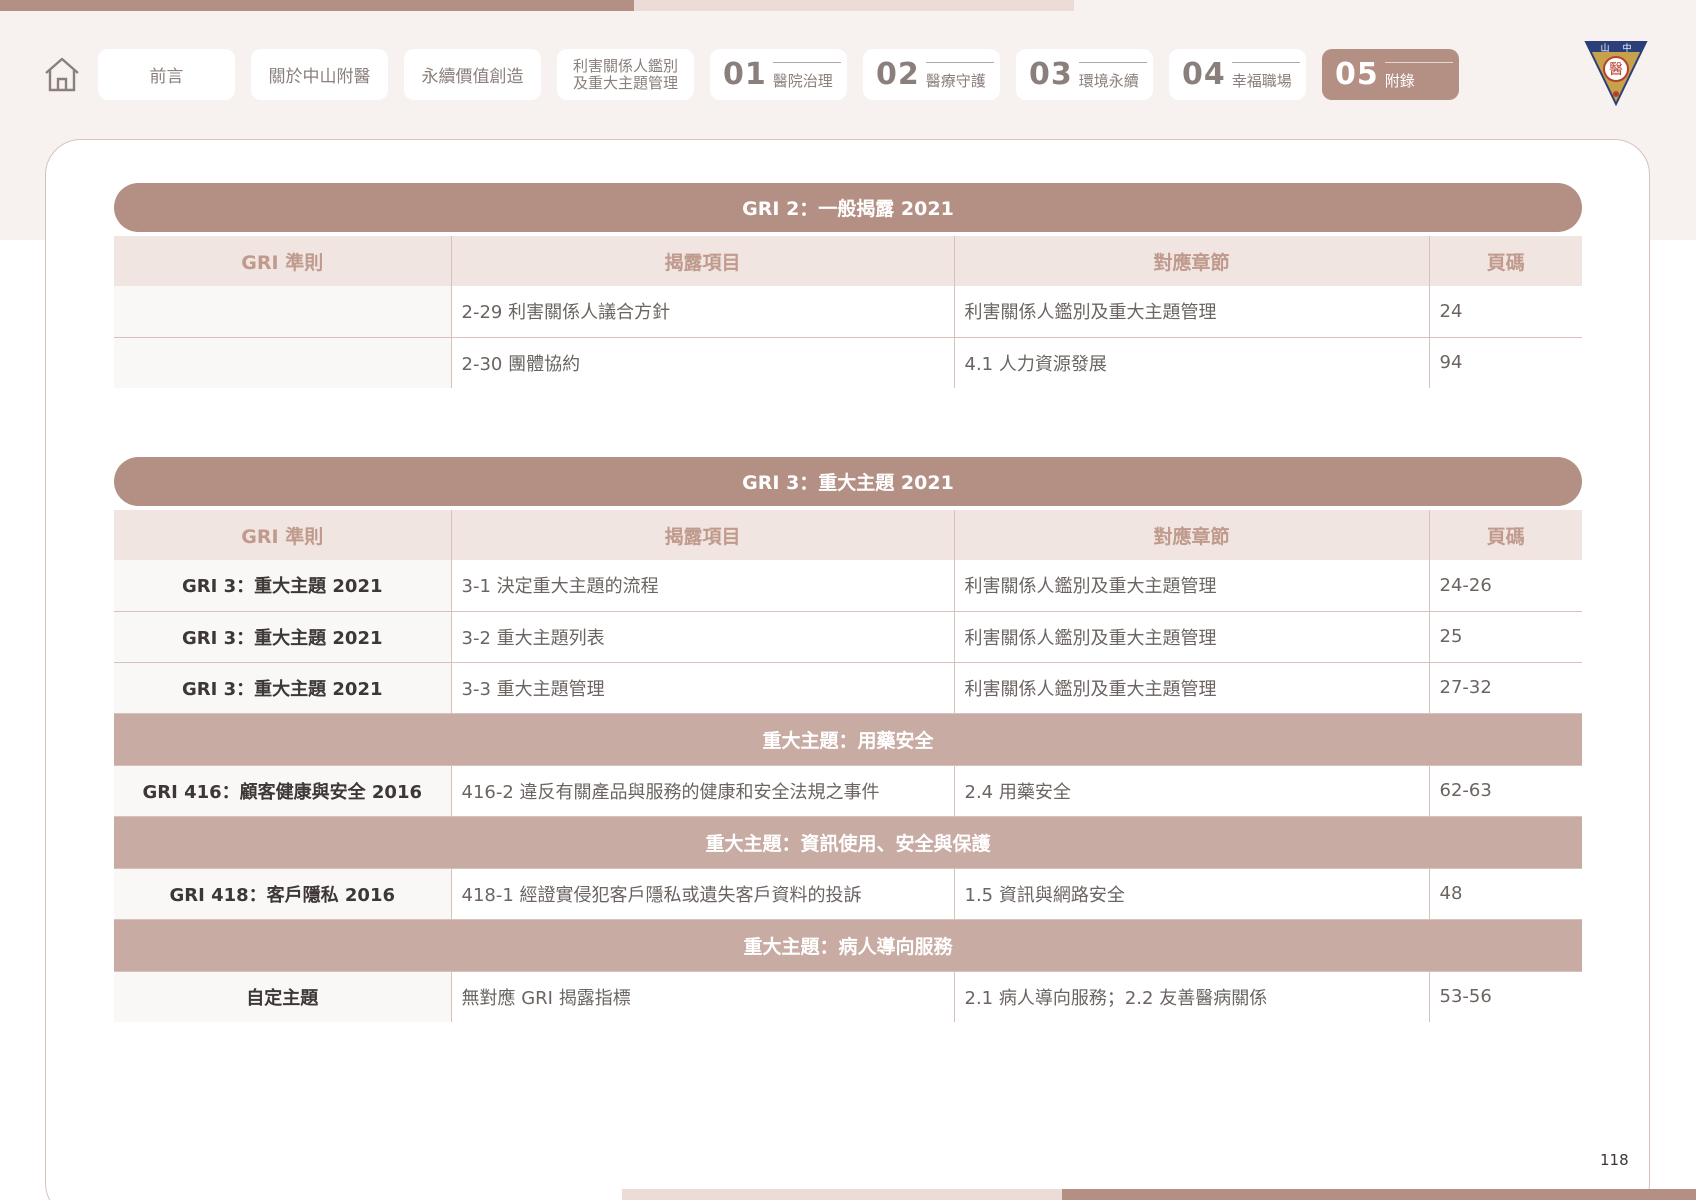 The image size is (1696, 1200). What do you see at coordinates (702, 687) in the screenshot?
I see `cell-disclosure: 3-3 重大主題管理` at bounding box center [702, 687].